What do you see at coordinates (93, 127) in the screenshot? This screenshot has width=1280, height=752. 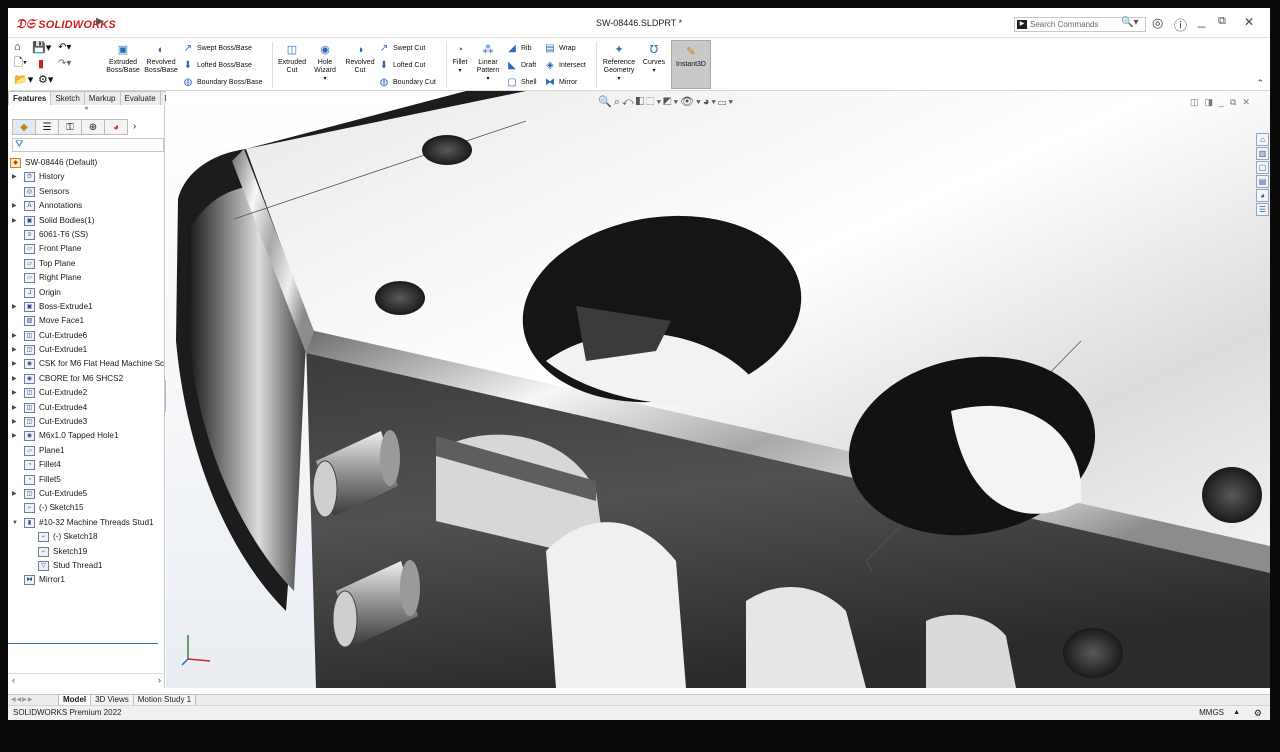 I see `dimxpert-tab: ⊕` at bounding box center [93, 127].